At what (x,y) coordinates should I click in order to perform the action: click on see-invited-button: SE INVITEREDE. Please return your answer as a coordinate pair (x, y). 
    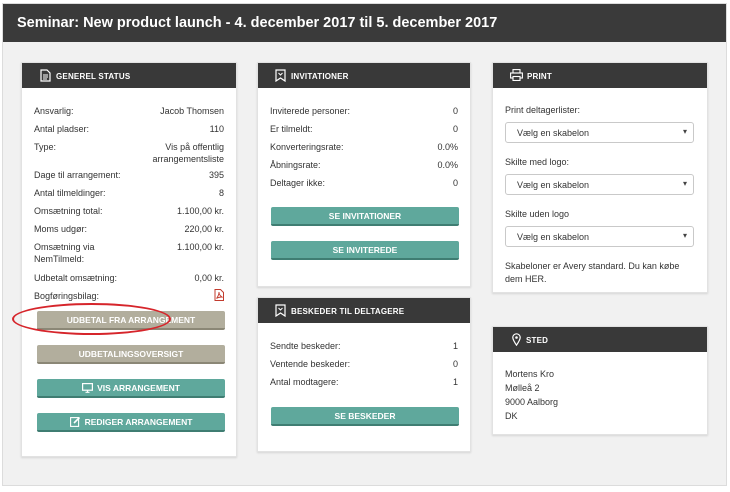
    Looking at the image, I should click on (365, 250).